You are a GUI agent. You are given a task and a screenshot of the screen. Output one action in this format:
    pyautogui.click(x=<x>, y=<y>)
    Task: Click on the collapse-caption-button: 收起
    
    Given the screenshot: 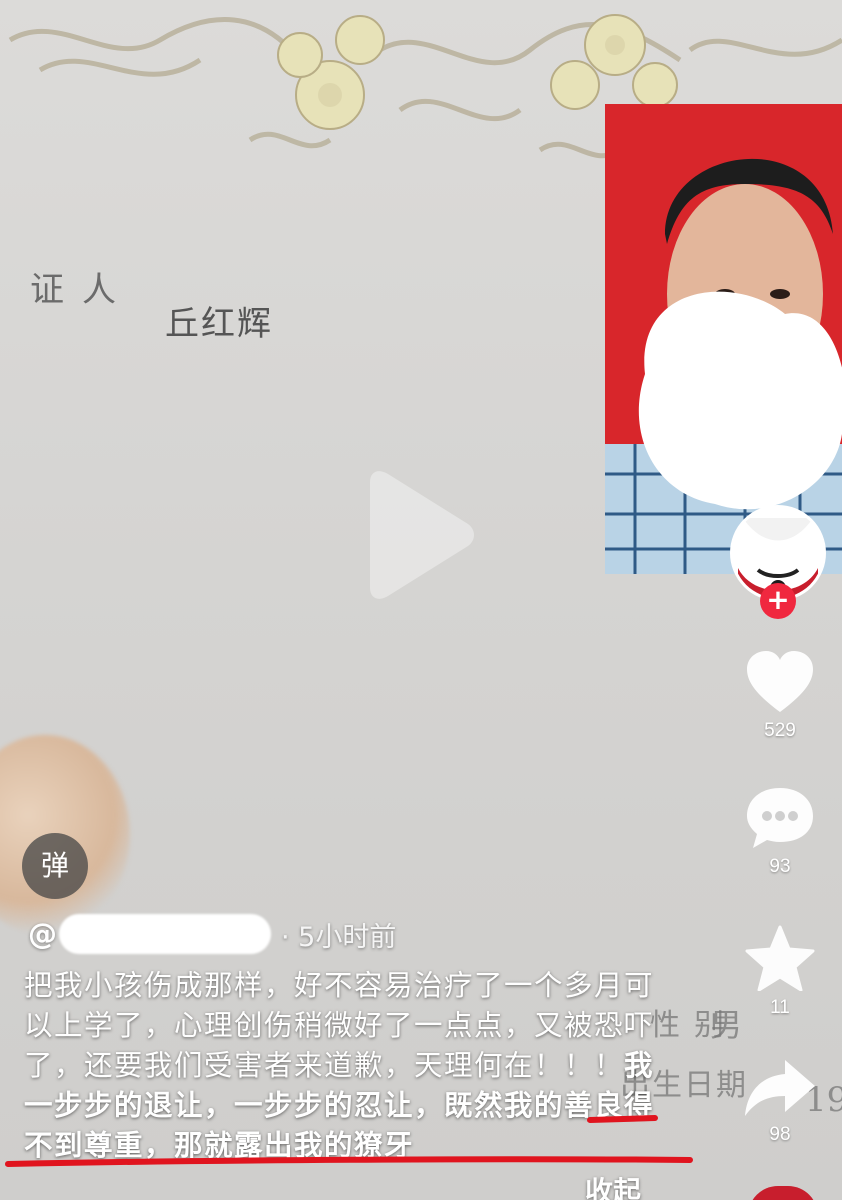 What is the action you would take?
    pyautogui.click(x=613, y=1185)
    